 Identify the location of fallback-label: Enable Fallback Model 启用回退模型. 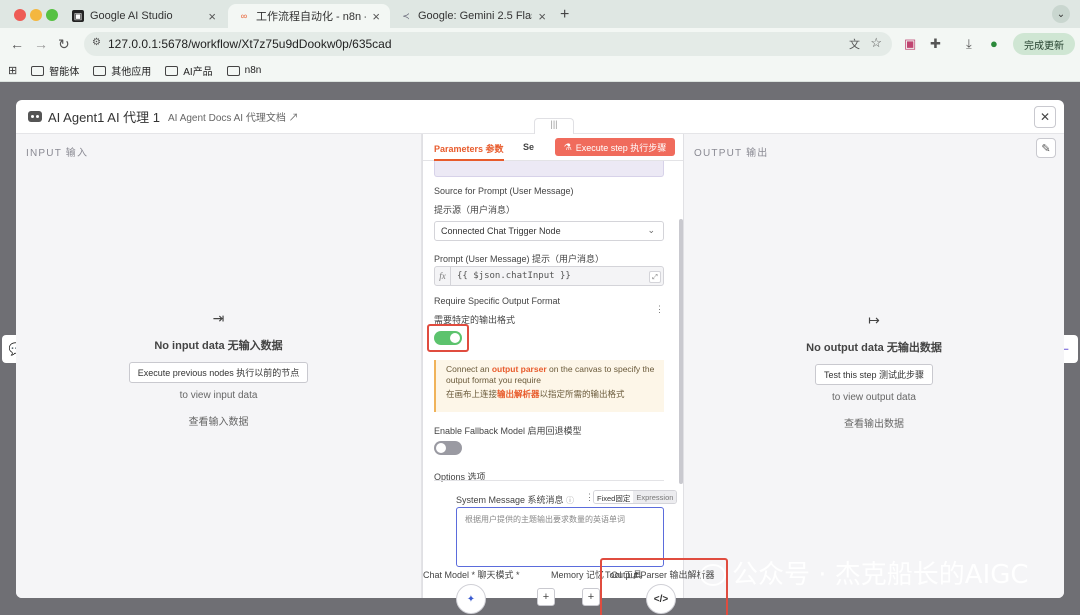
(508, 431).